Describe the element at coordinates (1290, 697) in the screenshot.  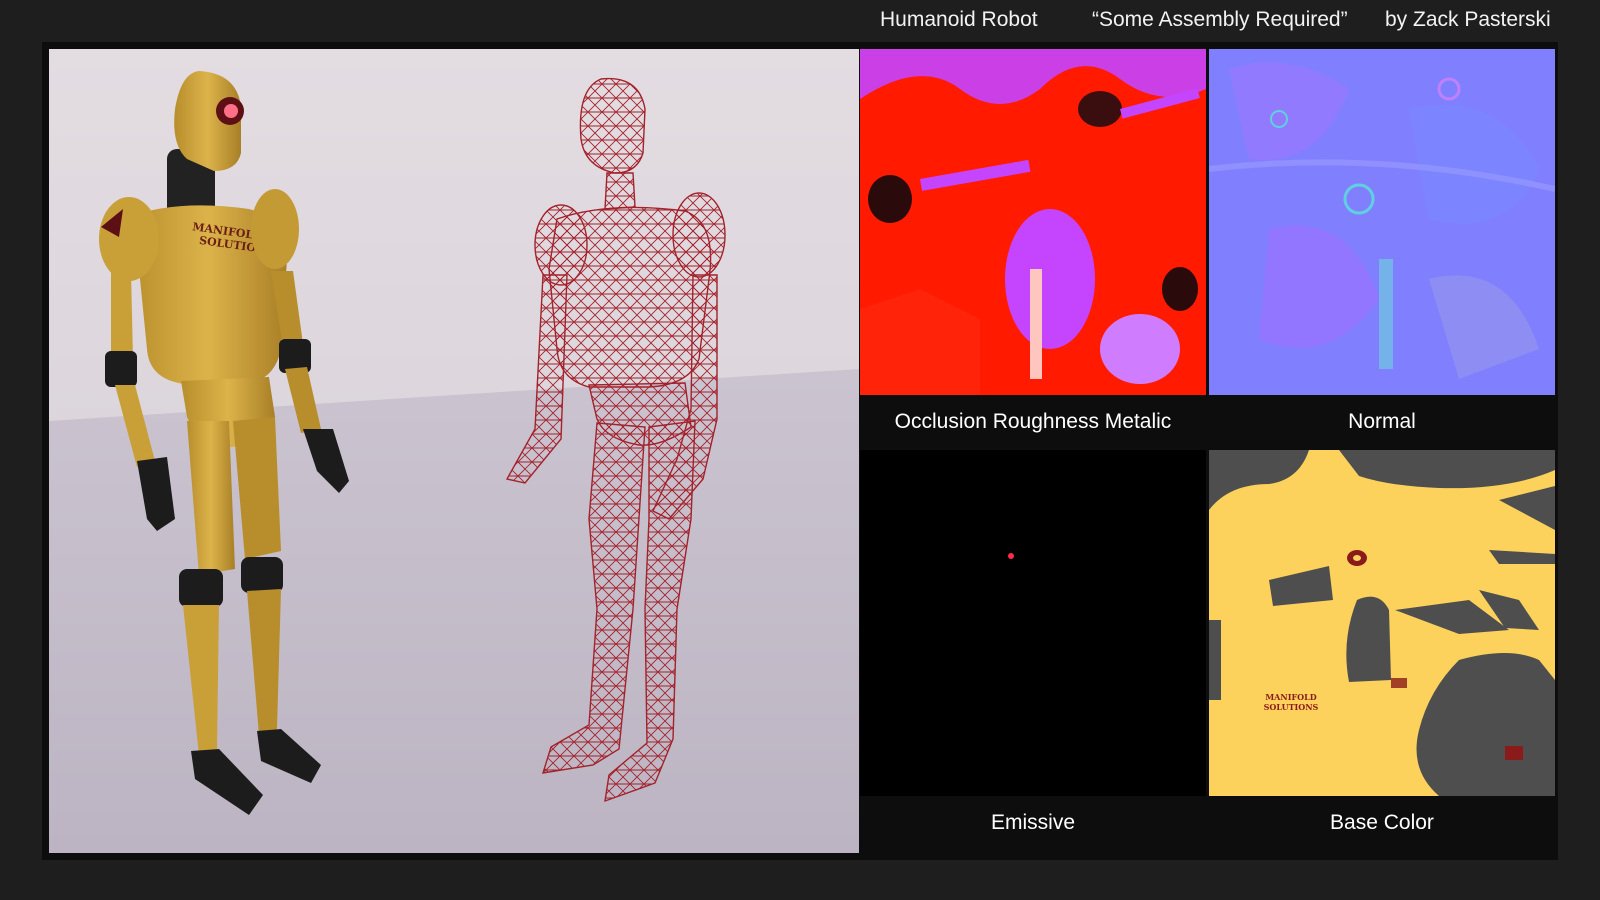
I see `base-color-logo-line1: MANIFOLD` at that location.